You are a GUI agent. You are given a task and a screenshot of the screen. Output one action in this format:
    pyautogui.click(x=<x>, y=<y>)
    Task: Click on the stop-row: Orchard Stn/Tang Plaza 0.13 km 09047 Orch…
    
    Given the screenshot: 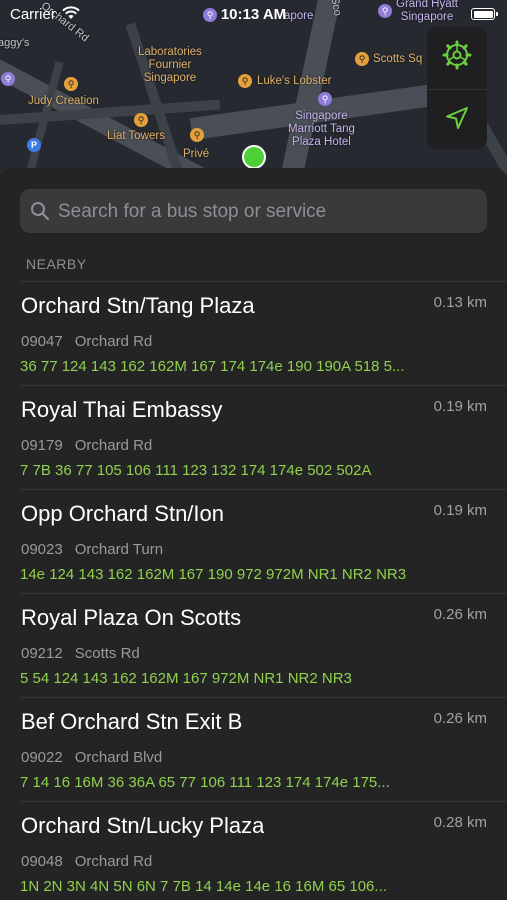 What is the action you would take?
    pyautogui.click(x=263, y=333)
    